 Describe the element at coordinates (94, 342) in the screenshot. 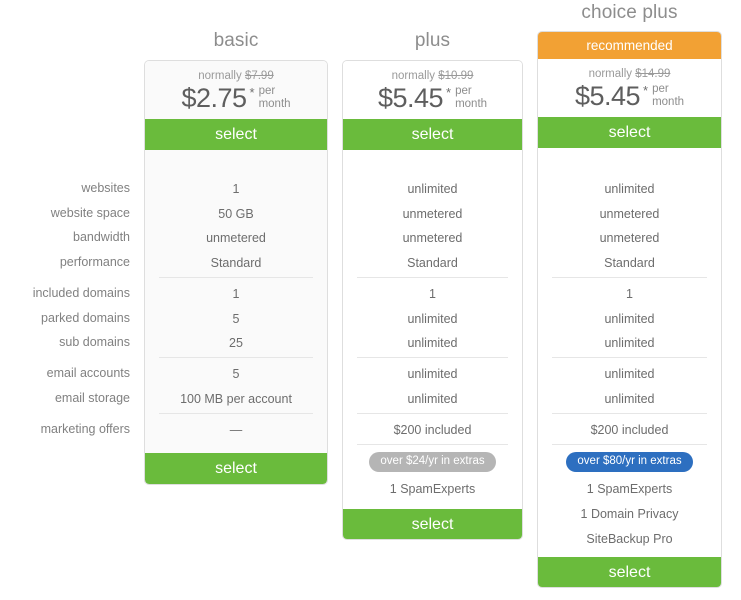

I see `feature-label-sub-domains: sub domains` at that location.